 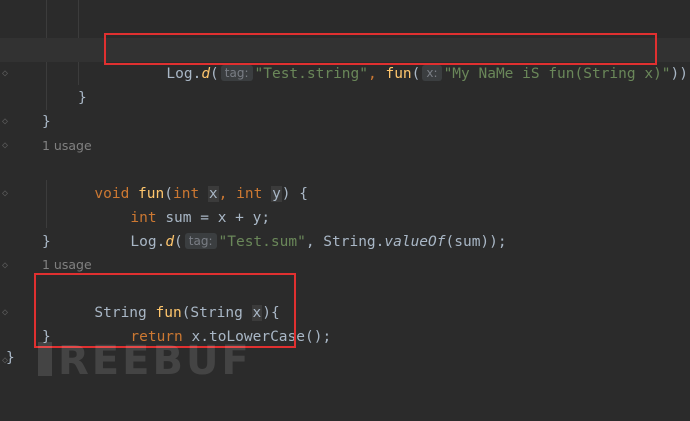 I want to click on code-line: ◇ void fun(int x, int y) {, so click(x=345, y=180).